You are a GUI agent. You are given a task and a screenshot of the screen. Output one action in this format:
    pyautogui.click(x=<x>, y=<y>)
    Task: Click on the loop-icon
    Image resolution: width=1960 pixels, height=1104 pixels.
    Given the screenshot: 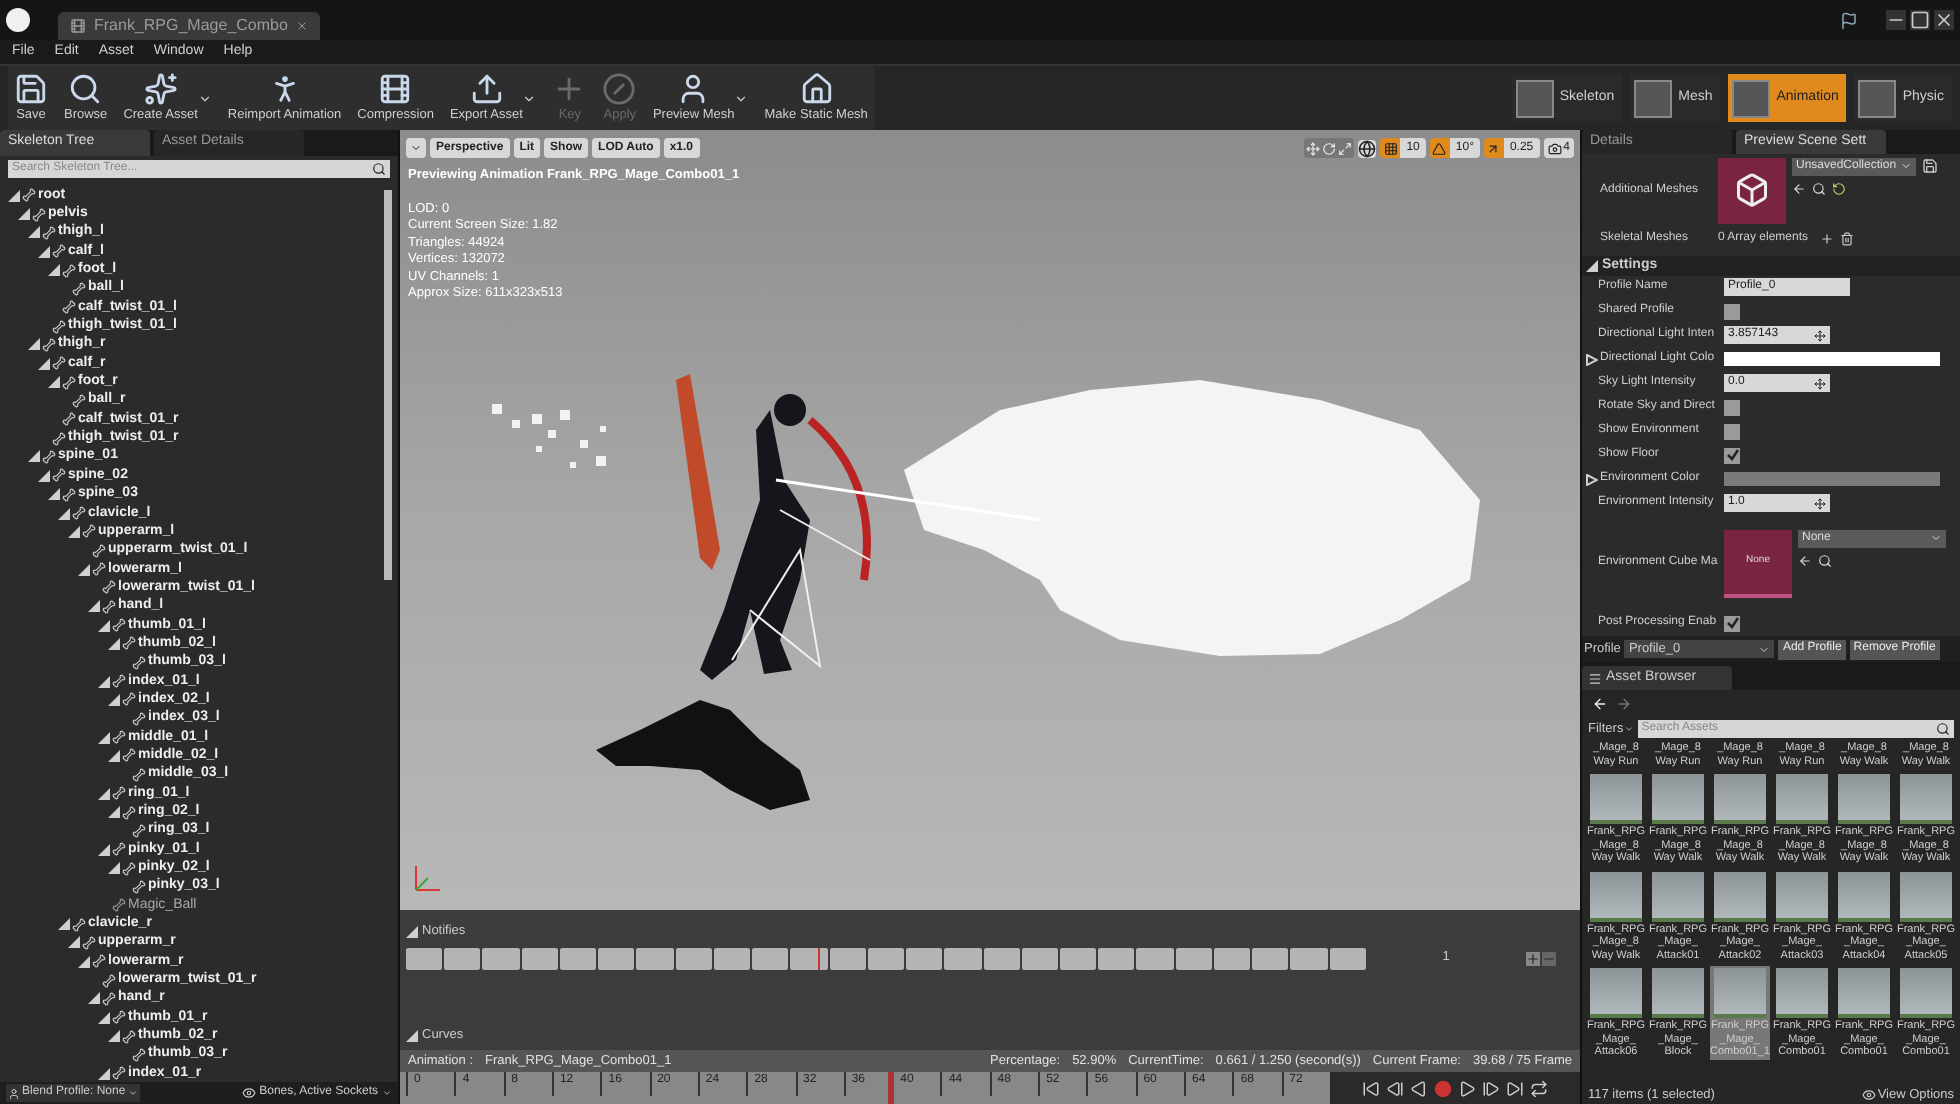 What is the action you would take?
    pyautogui.click(x=1539, y=1088)
    